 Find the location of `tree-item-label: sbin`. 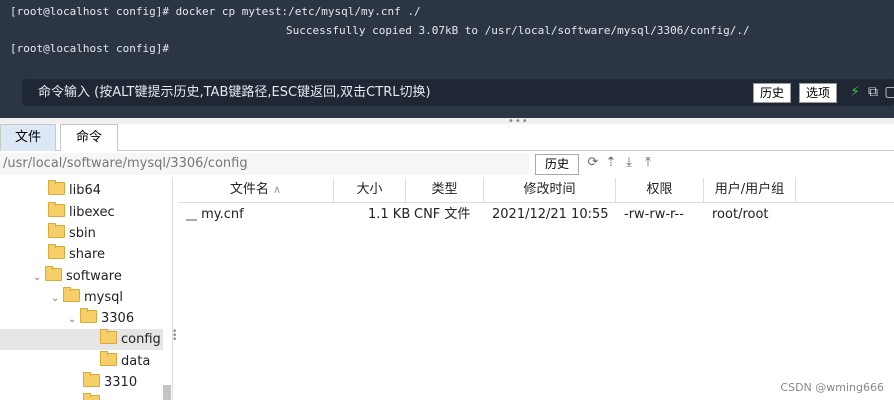

tree-item-label: sbin is located at coordinates (82, 233).